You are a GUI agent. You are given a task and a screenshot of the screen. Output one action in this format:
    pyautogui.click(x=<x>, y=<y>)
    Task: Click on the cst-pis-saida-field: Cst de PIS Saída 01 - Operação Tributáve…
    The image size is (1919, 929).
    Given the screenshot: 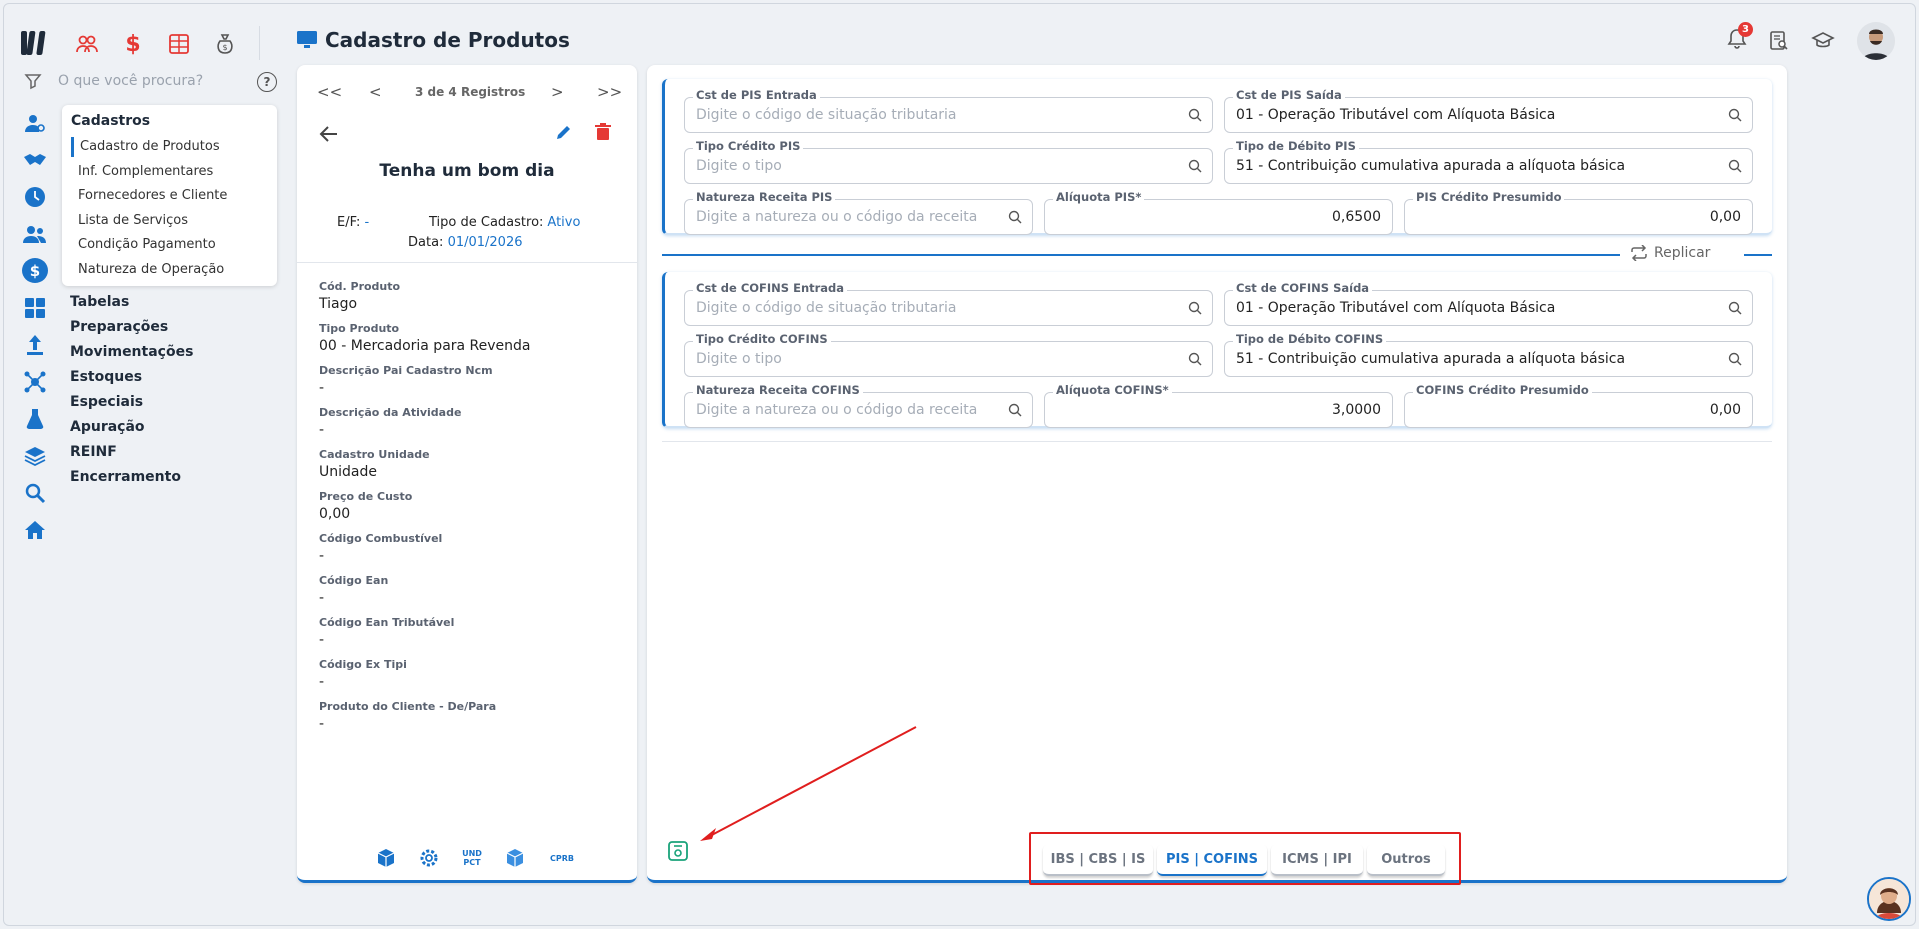 What is the action you would take?
    pyautogui.click(x=1488, y=110)
    